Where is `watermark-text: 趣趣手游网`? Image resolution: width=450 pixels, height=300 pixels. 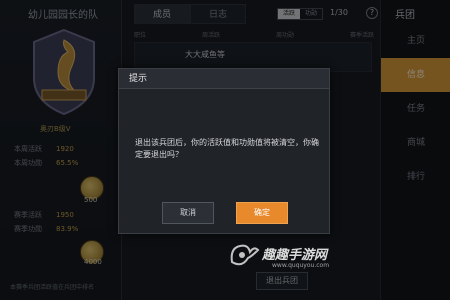
watermark-text: 趣趣手游网 is located at coordinates (295, 255).